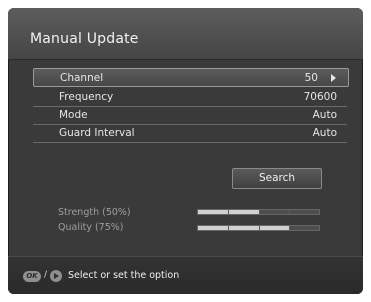  I want to click on dialog-title: Manual Update, so click(84, 39).